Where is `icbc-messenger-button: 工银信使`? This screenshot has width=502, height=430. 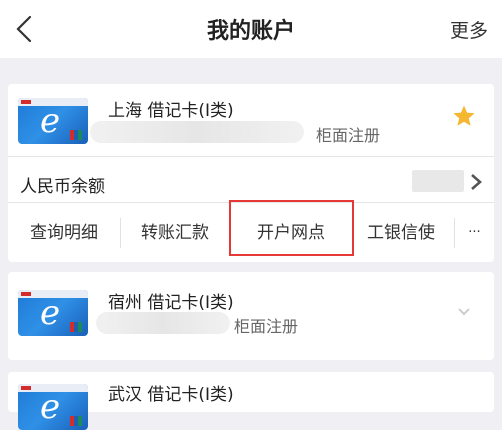
icbc-messenger-button: 工银信使 is located at coordinates (401, 233).